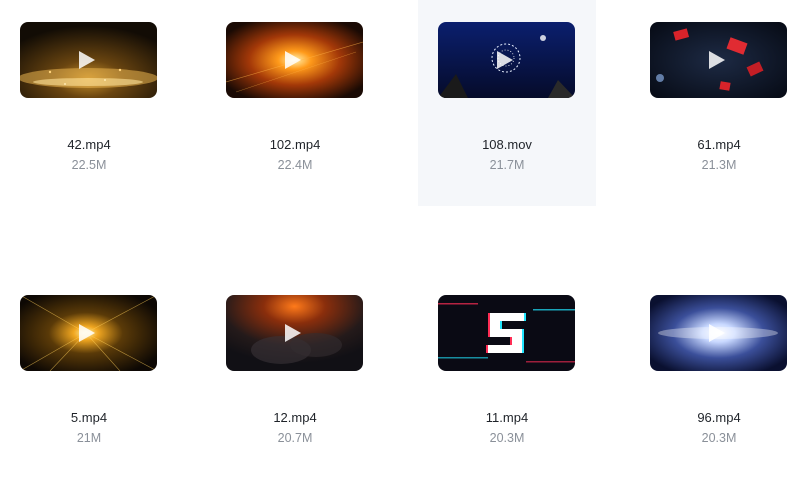  I want to click on video-file-card: 61.mp4 21.3M, so click(715, 103).